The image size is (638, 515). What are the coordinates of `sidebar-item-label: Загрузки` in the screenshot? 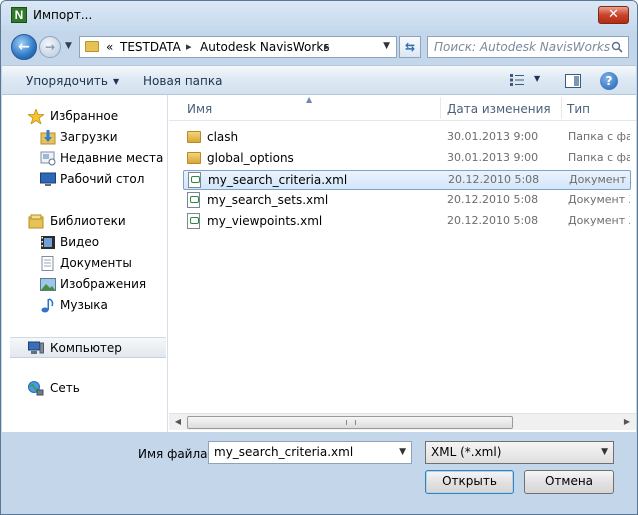 It's located at (89, 137).